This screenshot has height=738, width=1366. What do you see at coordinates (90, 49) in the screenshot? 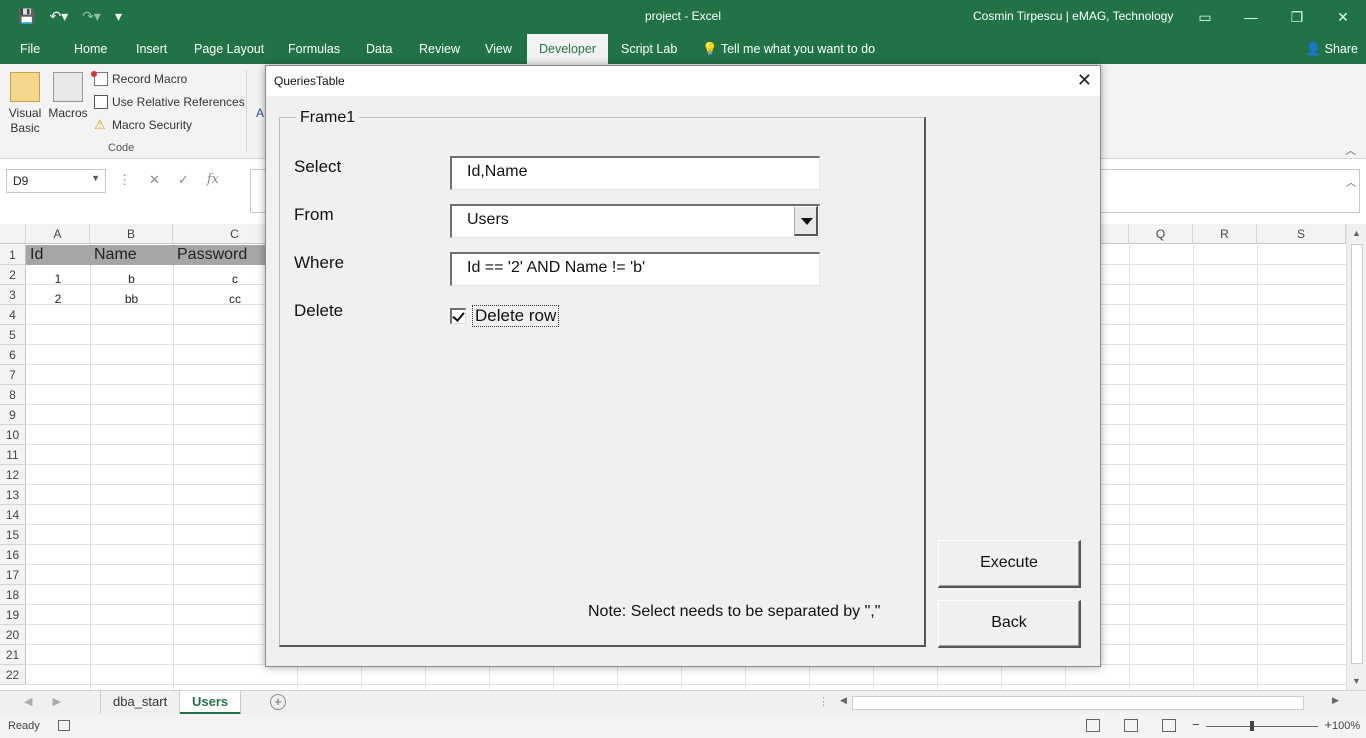
I see `tab-home: Home` at bounding box center [90, 49].